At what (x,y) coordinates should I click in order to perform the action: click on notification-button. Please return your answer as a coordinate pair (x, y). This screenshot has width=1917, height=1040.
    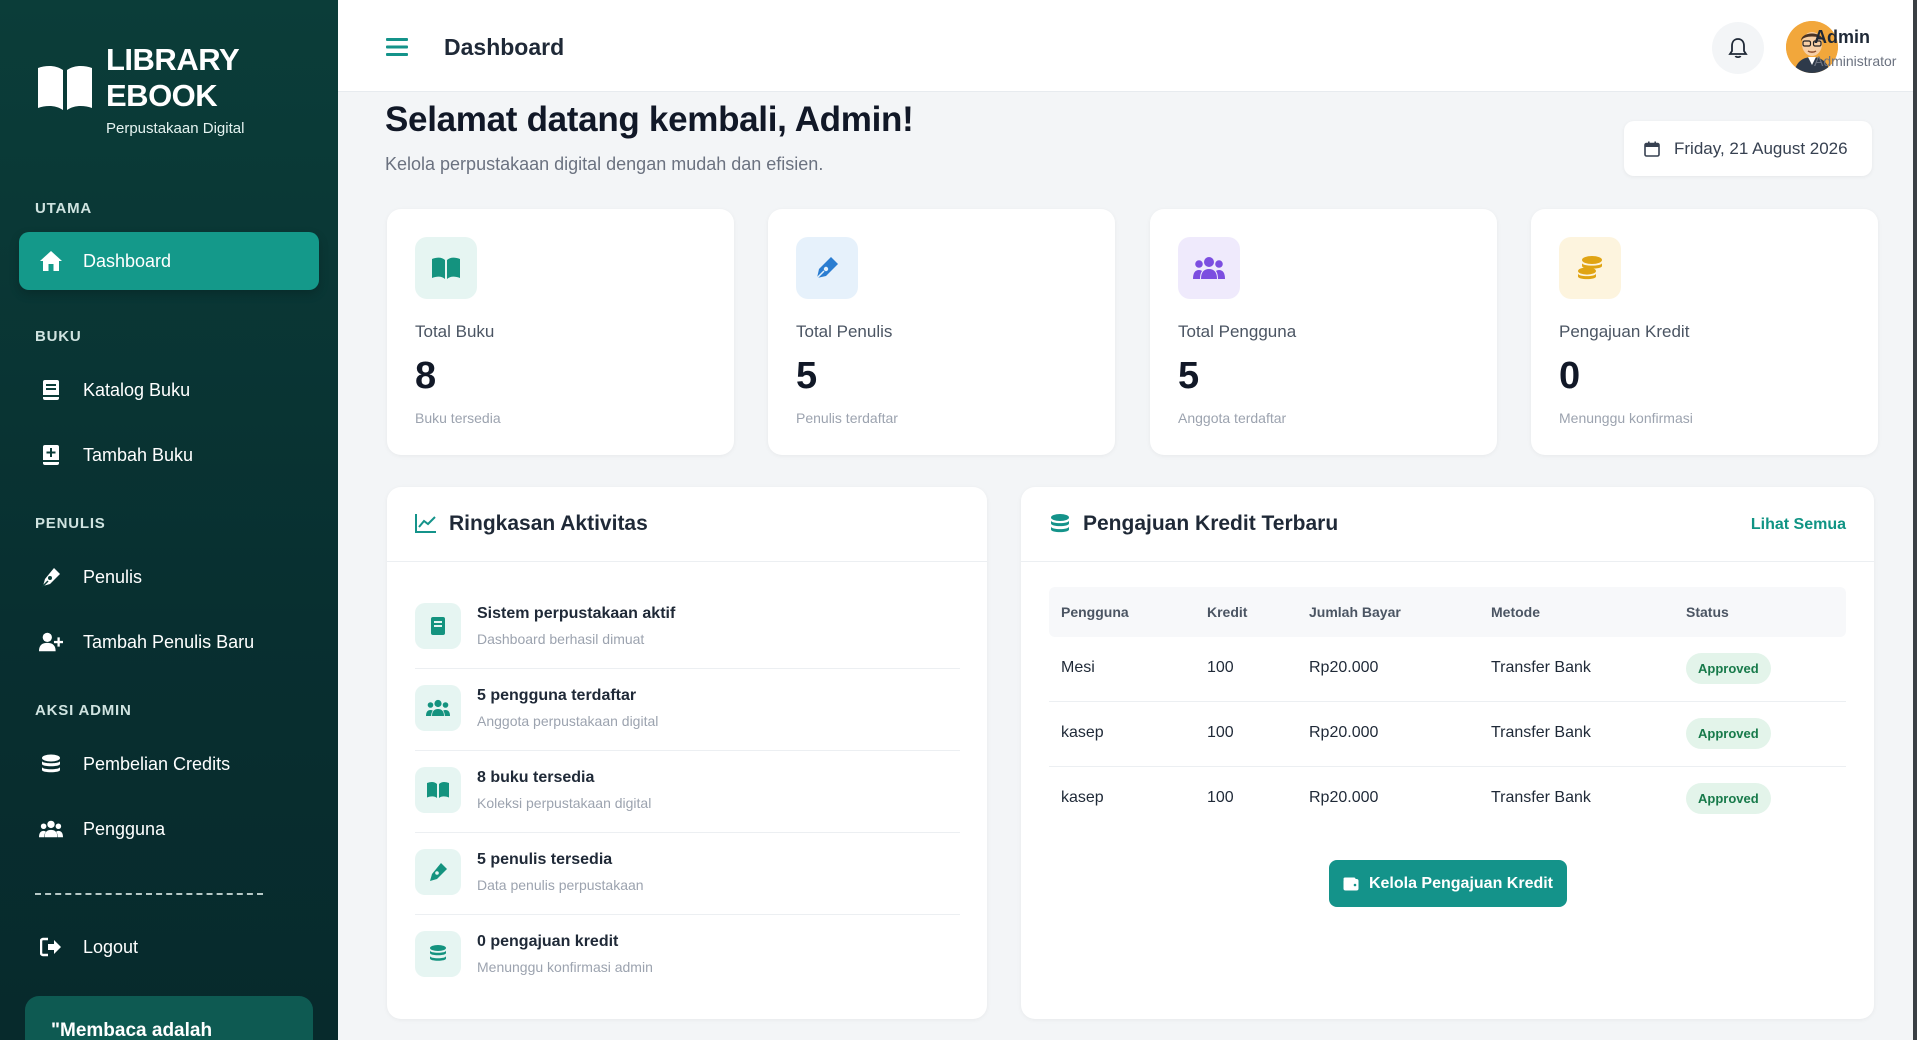
    Looking at the image, I should click on (1738, 48).